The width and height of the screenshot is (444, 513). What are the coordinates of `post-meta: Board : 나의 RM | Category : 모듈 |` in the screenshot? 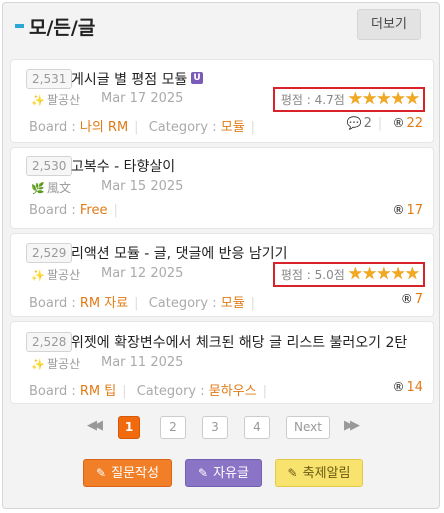 It's located at (142, 127).